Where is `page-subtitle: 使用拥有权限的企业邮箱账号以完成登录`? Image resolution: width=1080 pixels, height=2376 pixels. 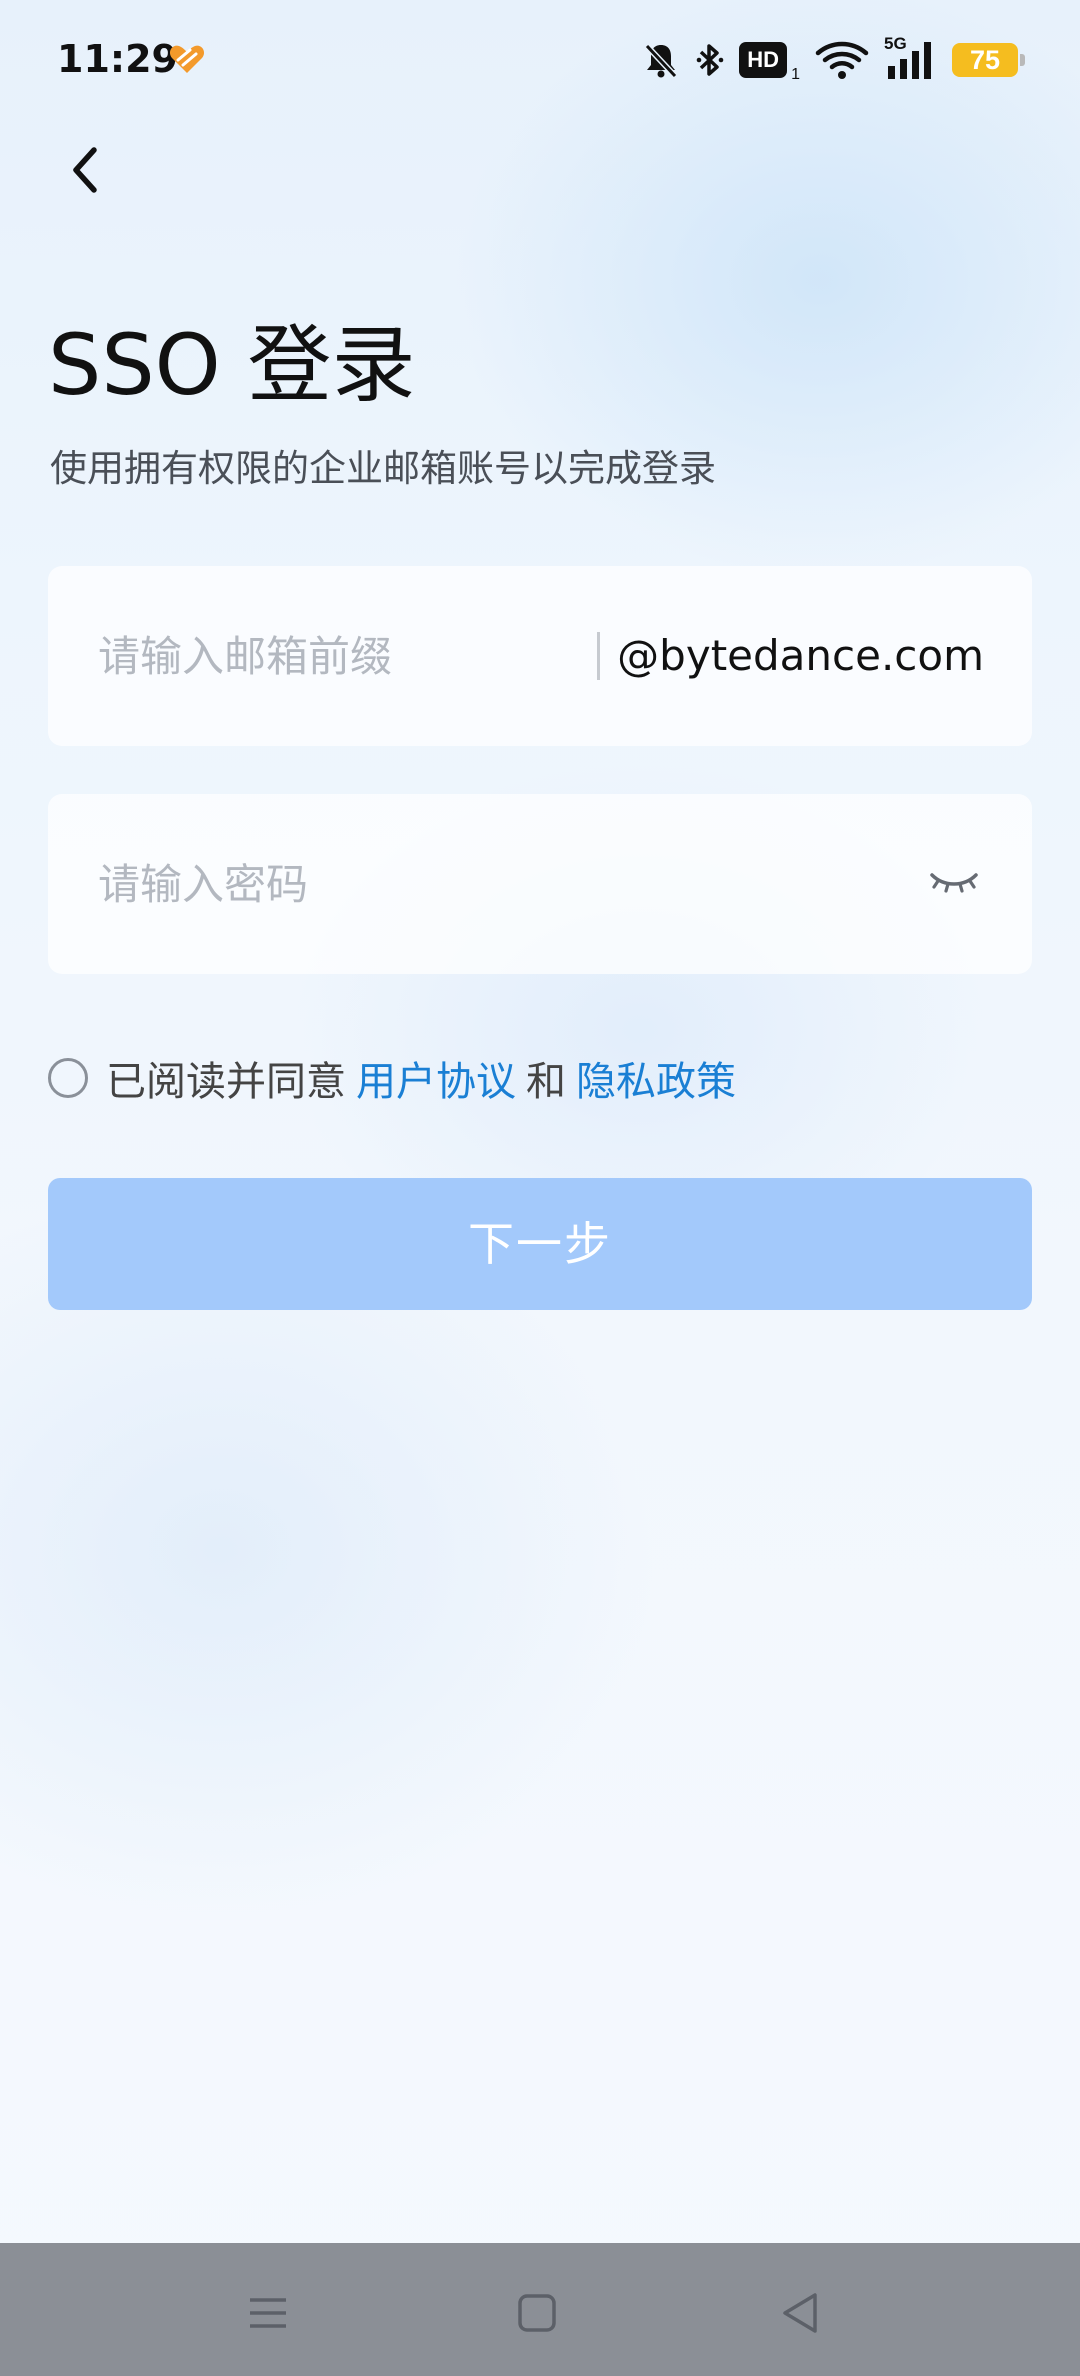
page-subtitle: 使用拥有权限的企业邮箱账号以完成登录 is located at coordinates (383, 468).